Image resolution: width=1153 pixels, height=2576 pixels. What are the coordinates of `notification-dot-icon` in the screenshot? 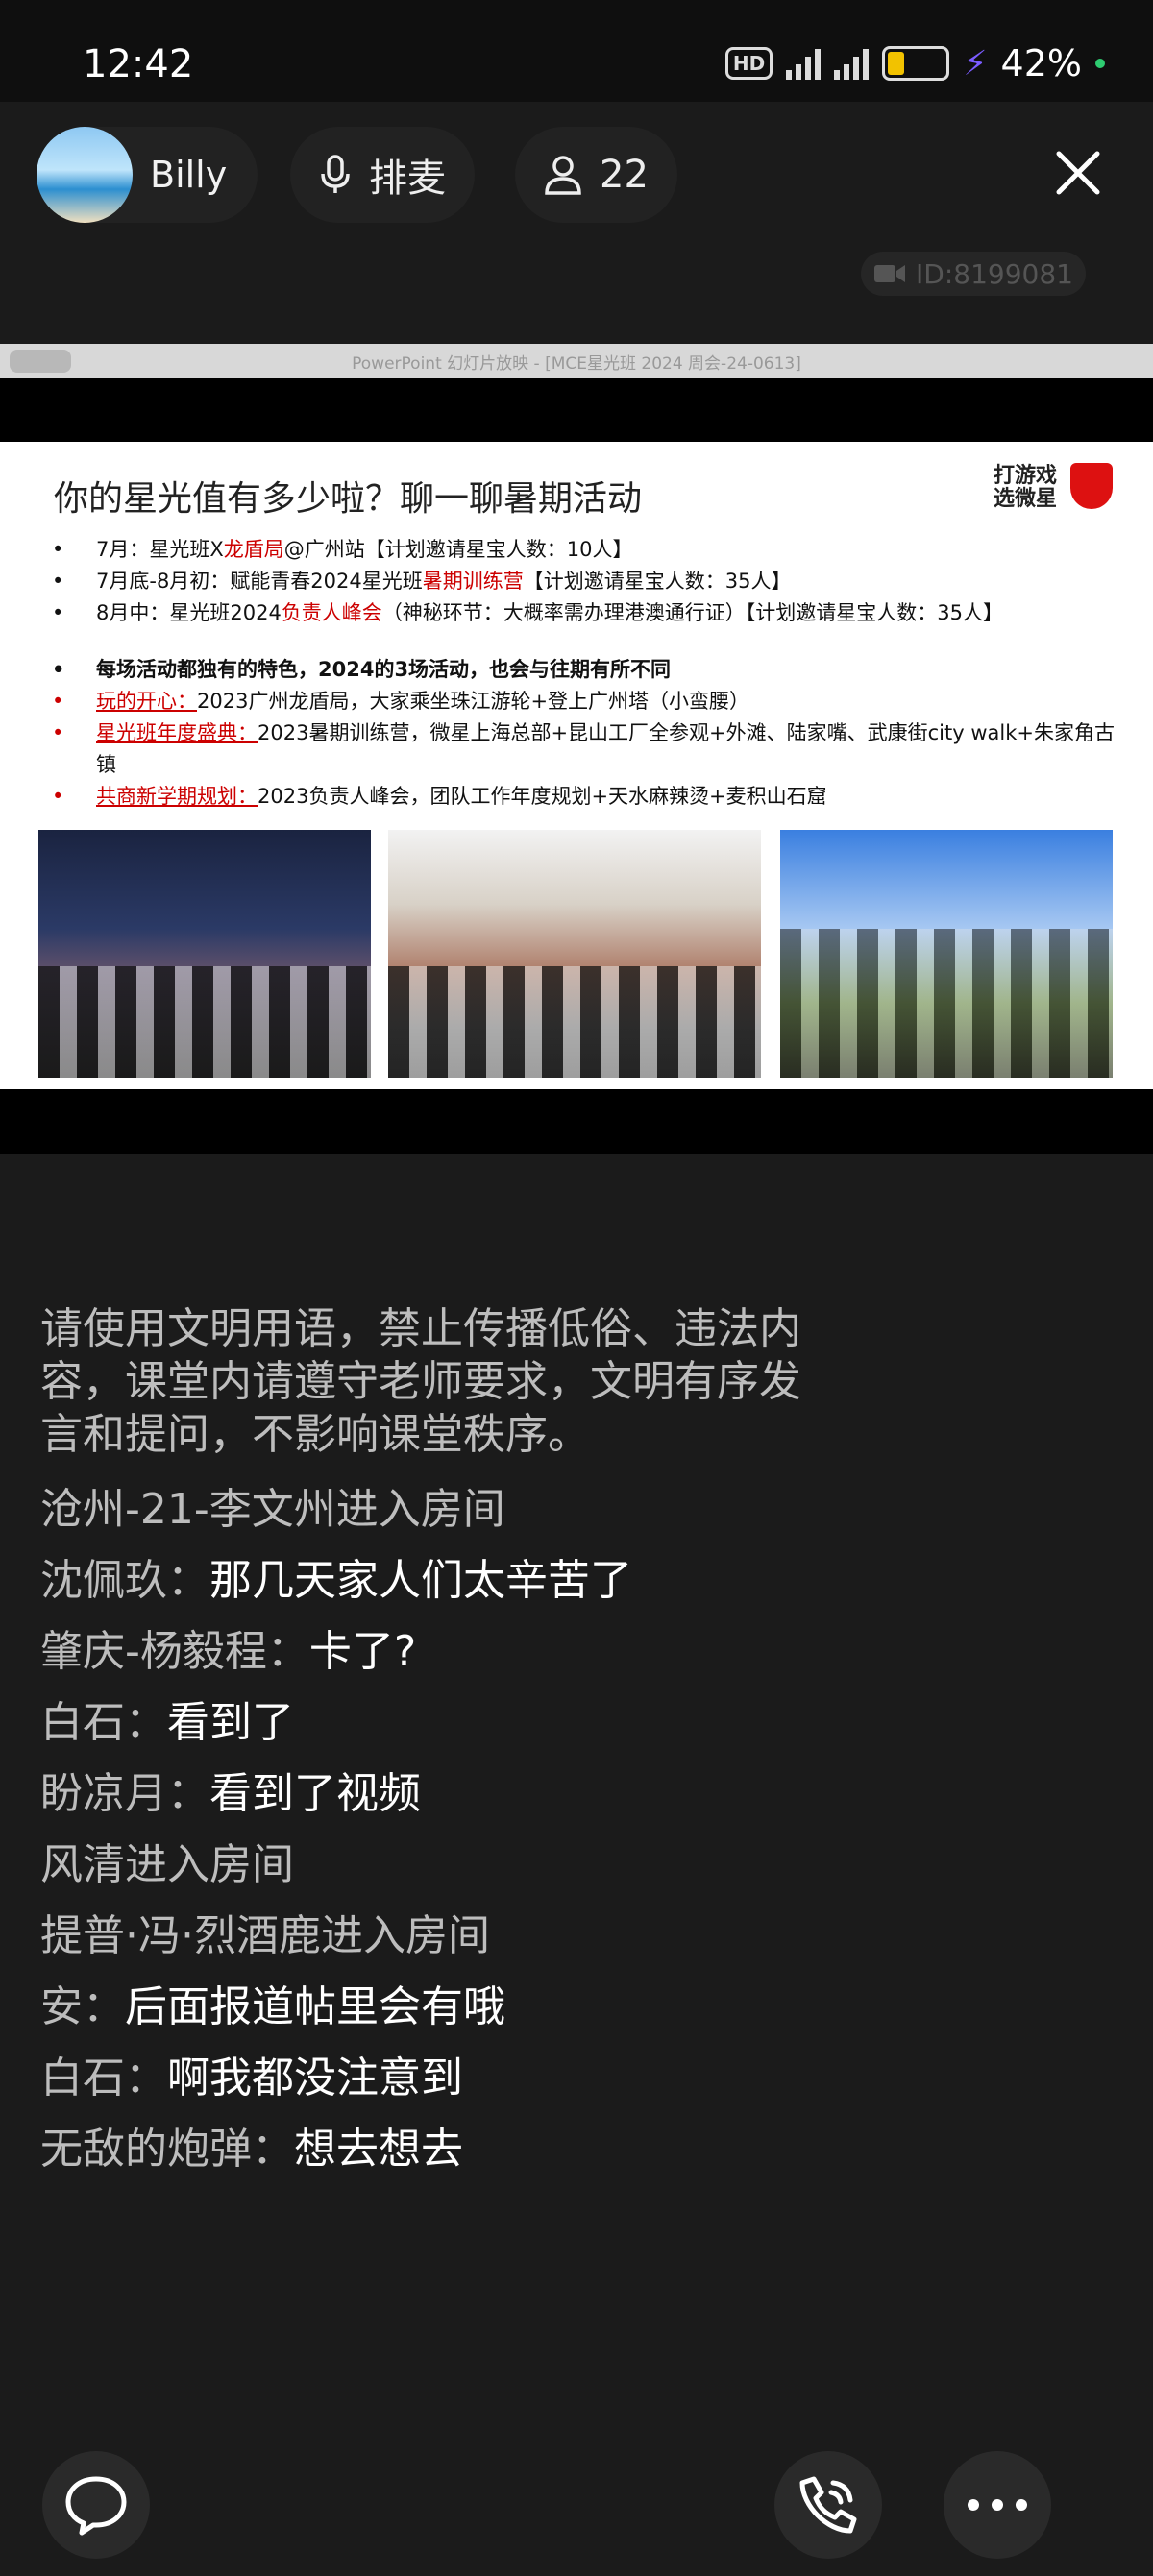 It's located at (1100, 63).